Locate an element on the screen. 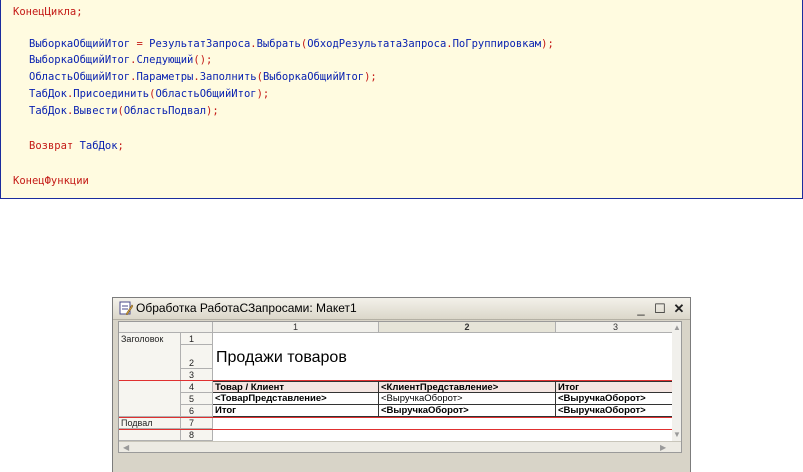 The width and height of the screenshot is (803, 472). sheet-corner is located at coordinates (166, 327).